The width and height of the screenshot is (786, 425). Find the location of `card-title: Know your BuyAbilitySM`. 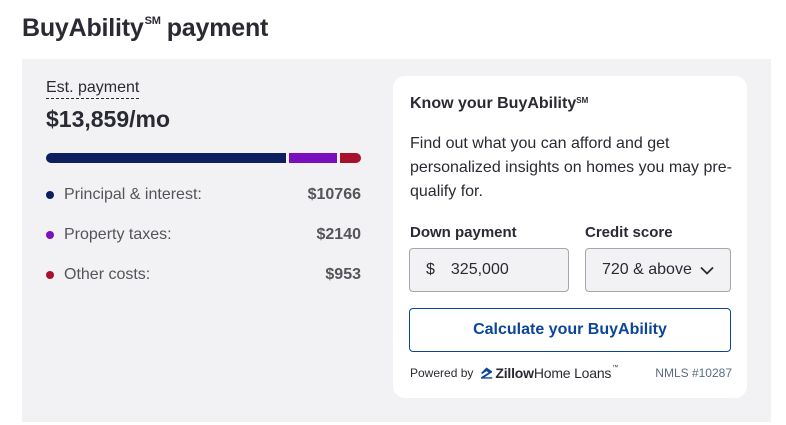

card-title: Know your BuyAbilitySM is located at coordinates (499, 104).